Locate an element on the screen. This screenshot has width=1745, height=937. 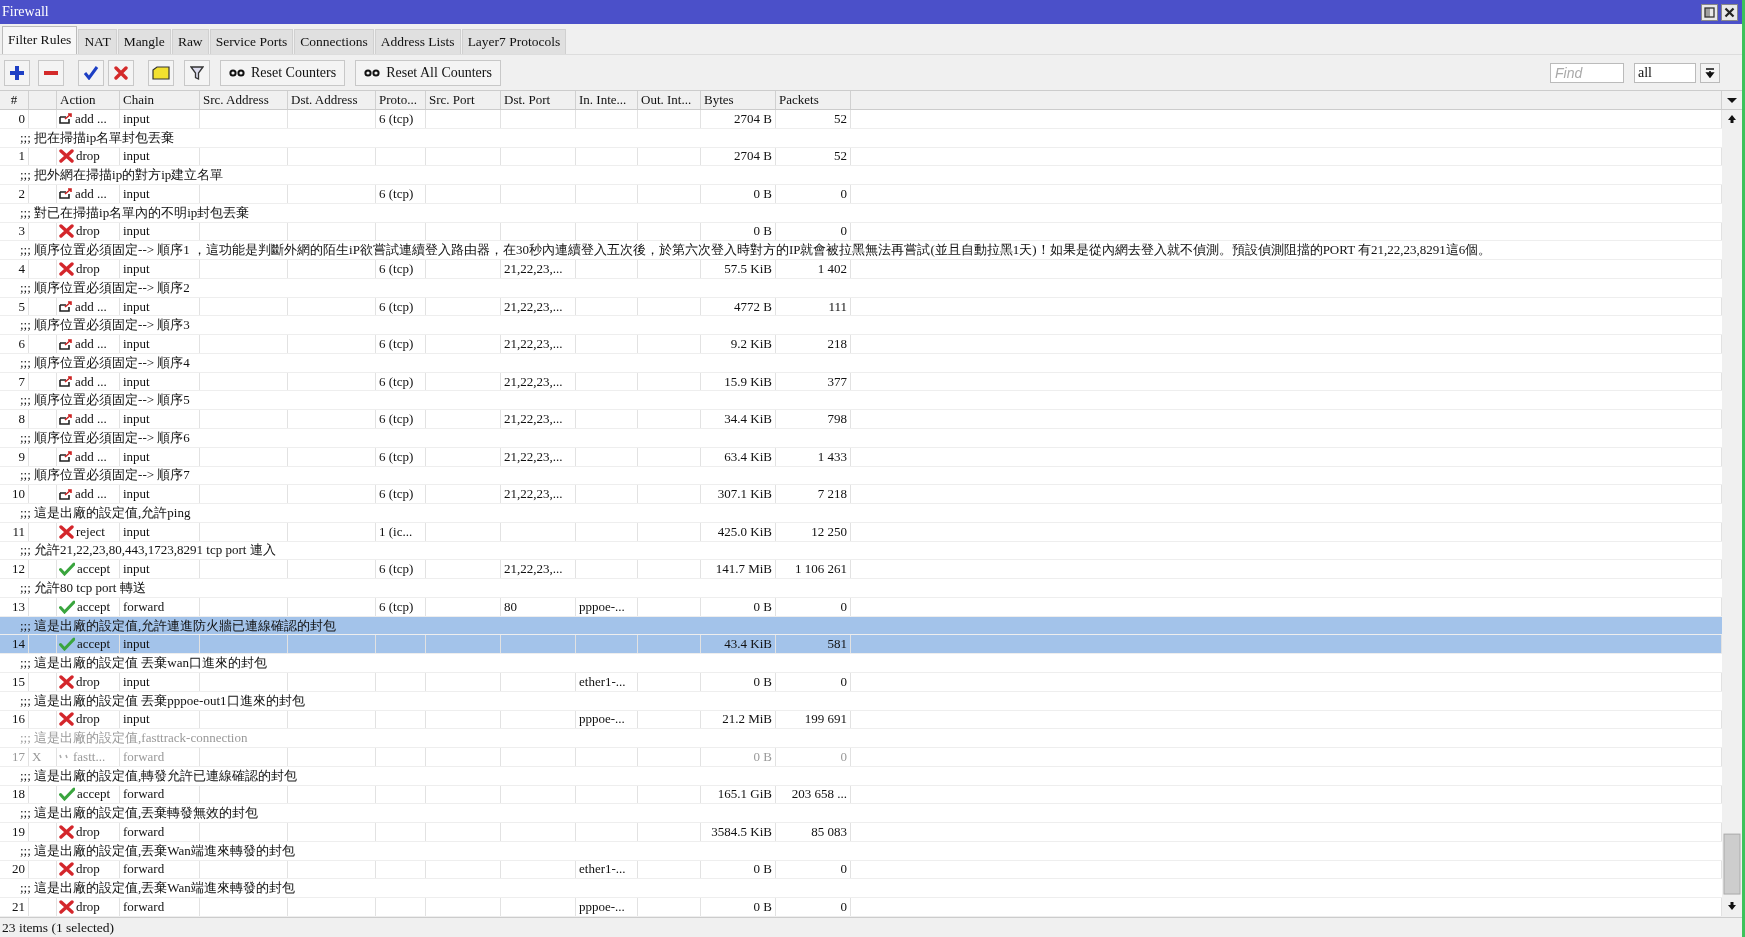
close-button is located at coordinates (1729, 12).